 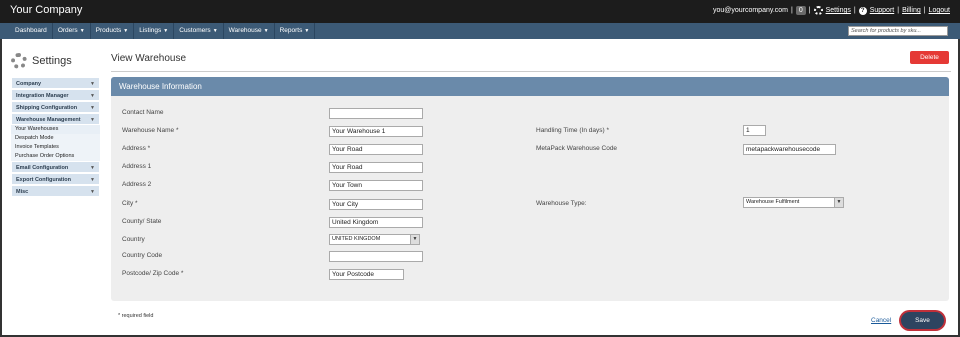 I want to click on sidebar-title: Settings, so click(x=52, y=61).